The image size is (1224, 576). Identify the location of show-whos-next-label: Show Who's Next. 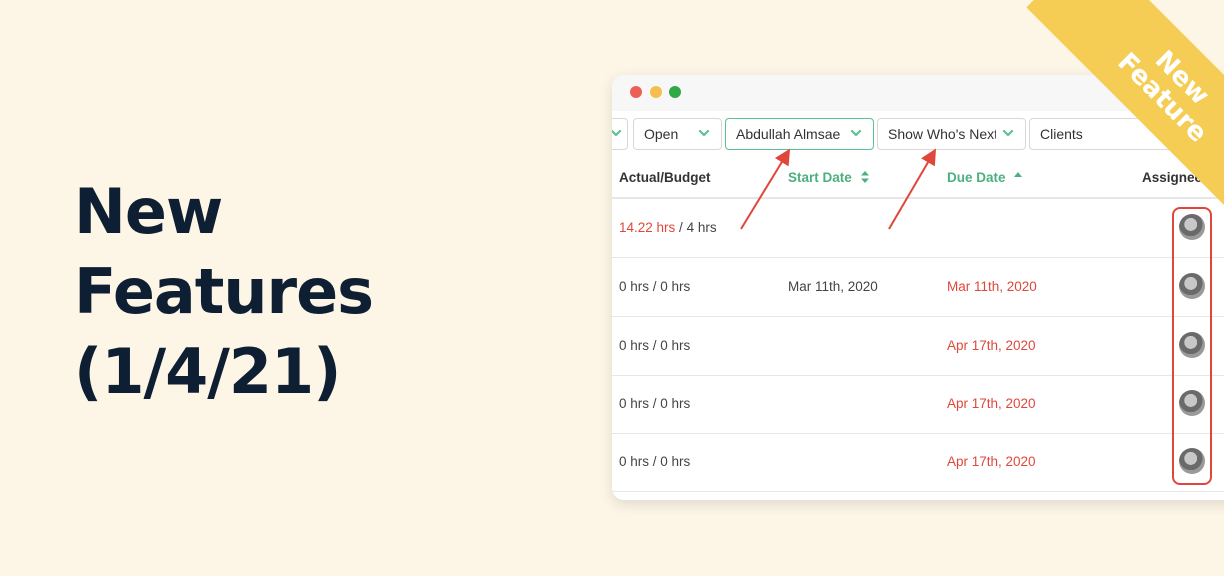
(942, 134).